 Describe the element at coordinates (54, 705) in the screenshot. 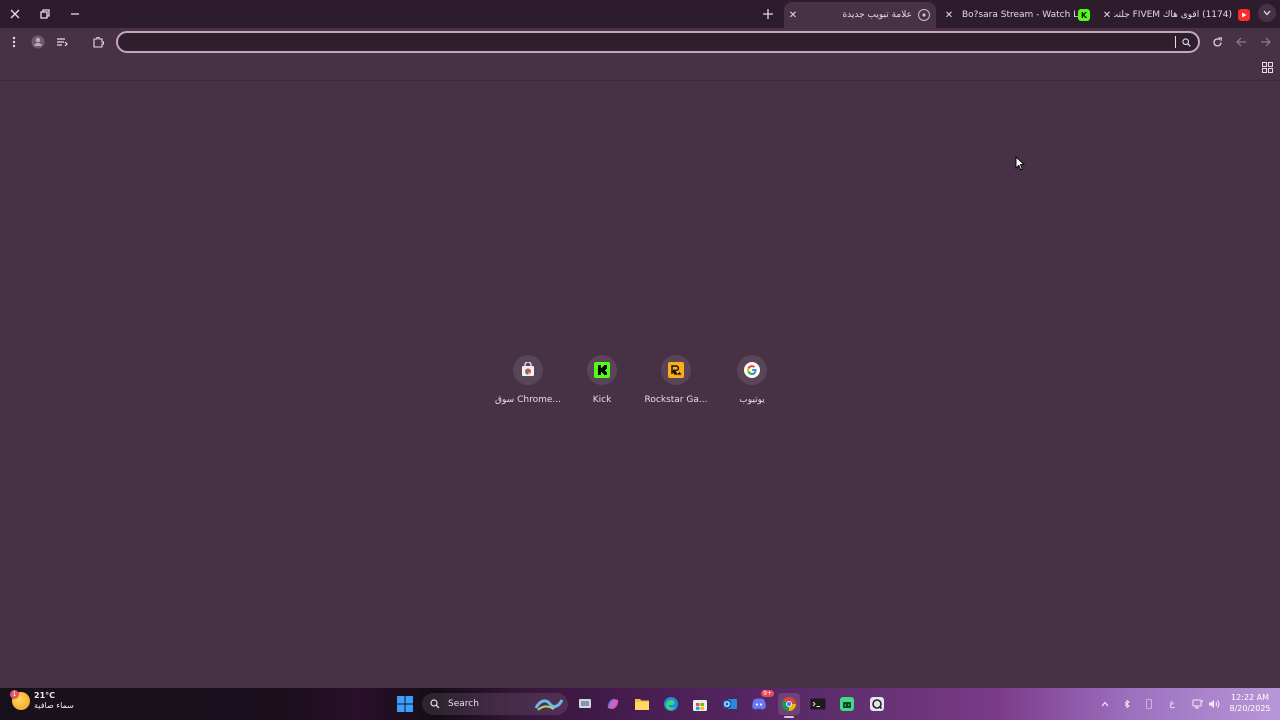

I see `weather-description: سماء صافية` at that location.